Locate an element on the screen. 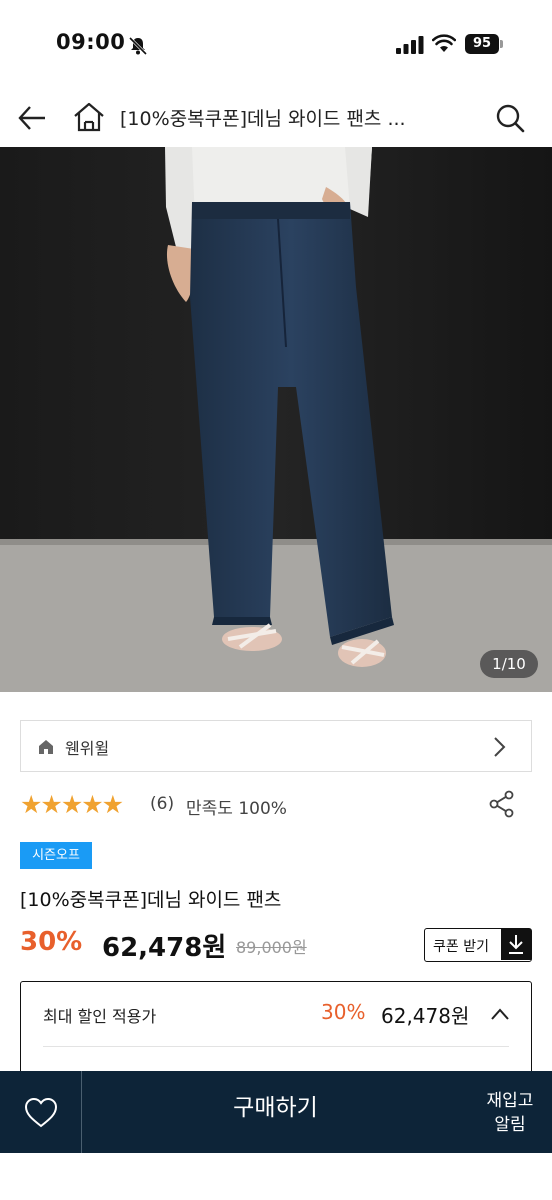 The height and width of the screenshot is (1200, 552). chevron-up-icon is located at coordinates (500, 1014).